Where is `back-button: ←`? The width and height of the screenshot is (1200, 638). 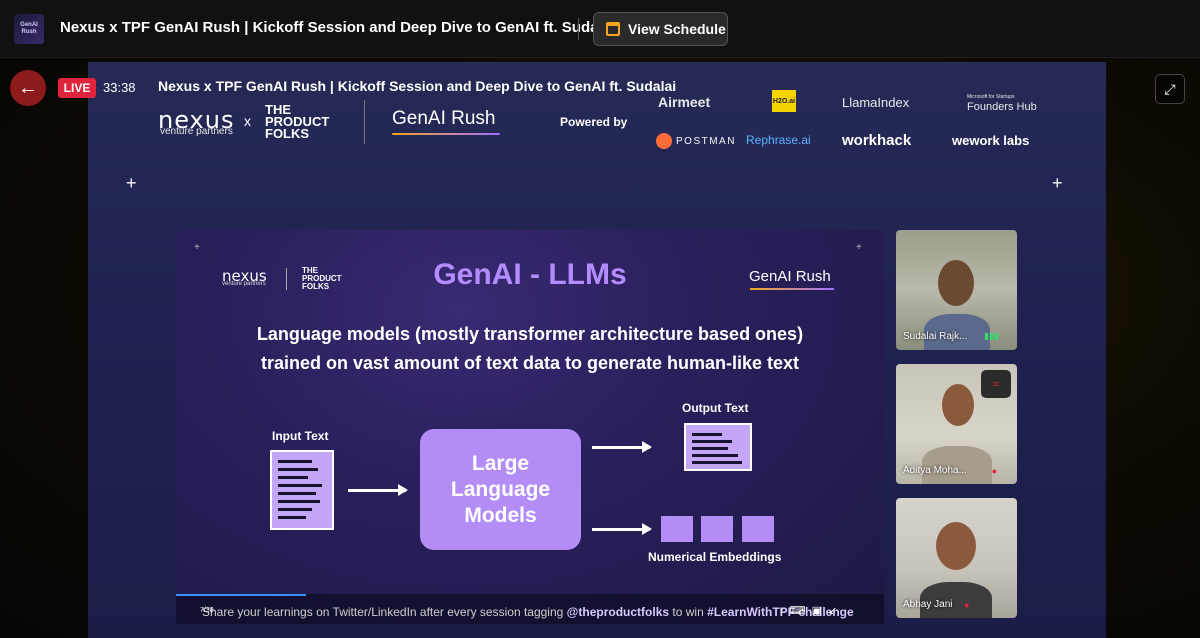 back-button: ← is located at coordinates (28, 88).